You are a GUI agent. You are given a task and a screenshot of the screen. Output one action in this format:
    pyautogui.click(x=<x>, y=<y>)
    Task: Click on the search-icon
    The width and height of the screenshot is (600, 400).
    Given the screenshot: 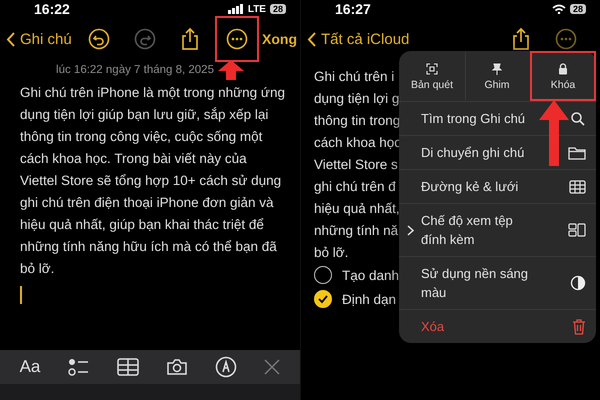 What is the action you would take?
    pyautogui.click(x=578, y=118)
    